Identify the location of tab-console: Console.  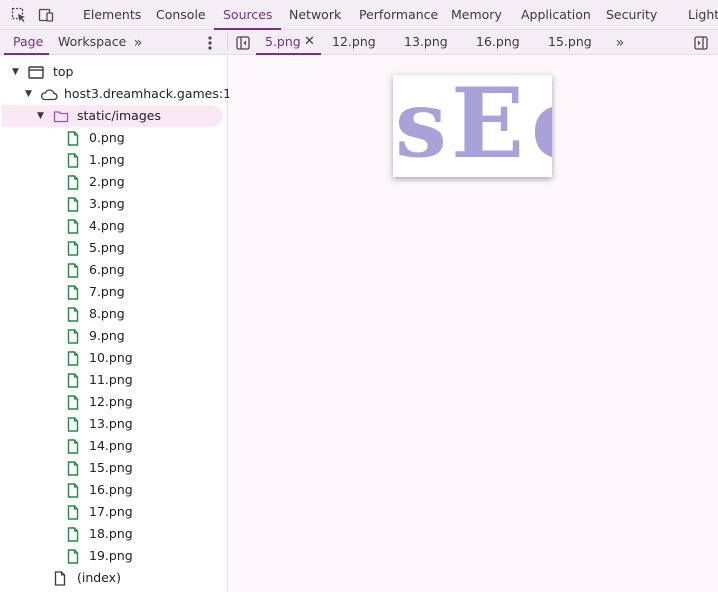
(181, 15).